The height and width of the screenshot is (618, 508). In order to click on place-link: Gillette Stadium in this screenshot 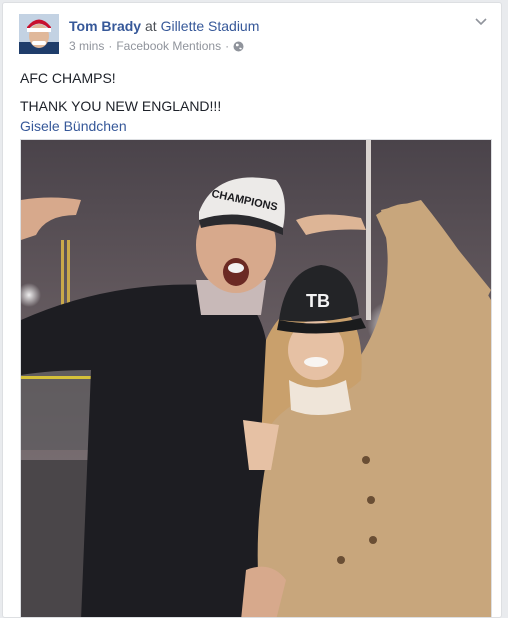, I will do `click(210, 26)`.